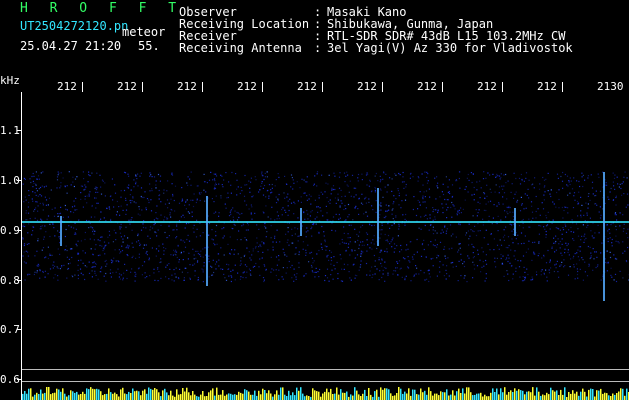  Describe the element at coordinates (10, 280) in the screenshot. I see `y-tick-label: 0.8` at that location.